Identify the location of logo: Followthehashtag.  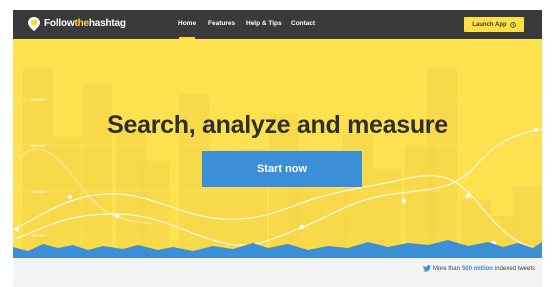
(85, 23).